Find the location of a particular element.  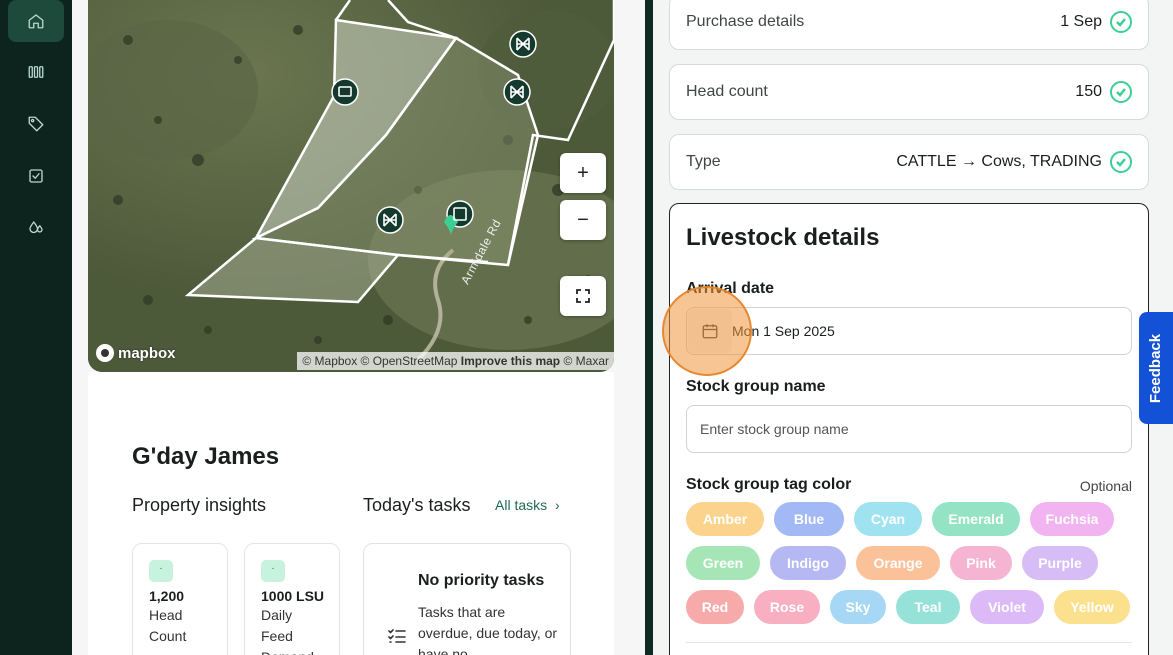

row-value: CATTLE → Cows, TRADING is located at coordinates (999, 161).